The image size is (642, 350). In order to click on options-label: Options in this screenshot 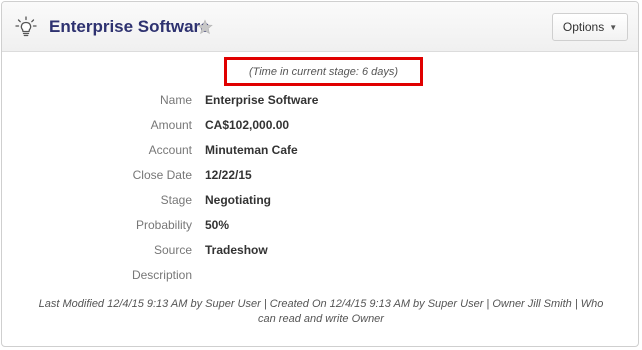, I will do `click(583, 27)`.